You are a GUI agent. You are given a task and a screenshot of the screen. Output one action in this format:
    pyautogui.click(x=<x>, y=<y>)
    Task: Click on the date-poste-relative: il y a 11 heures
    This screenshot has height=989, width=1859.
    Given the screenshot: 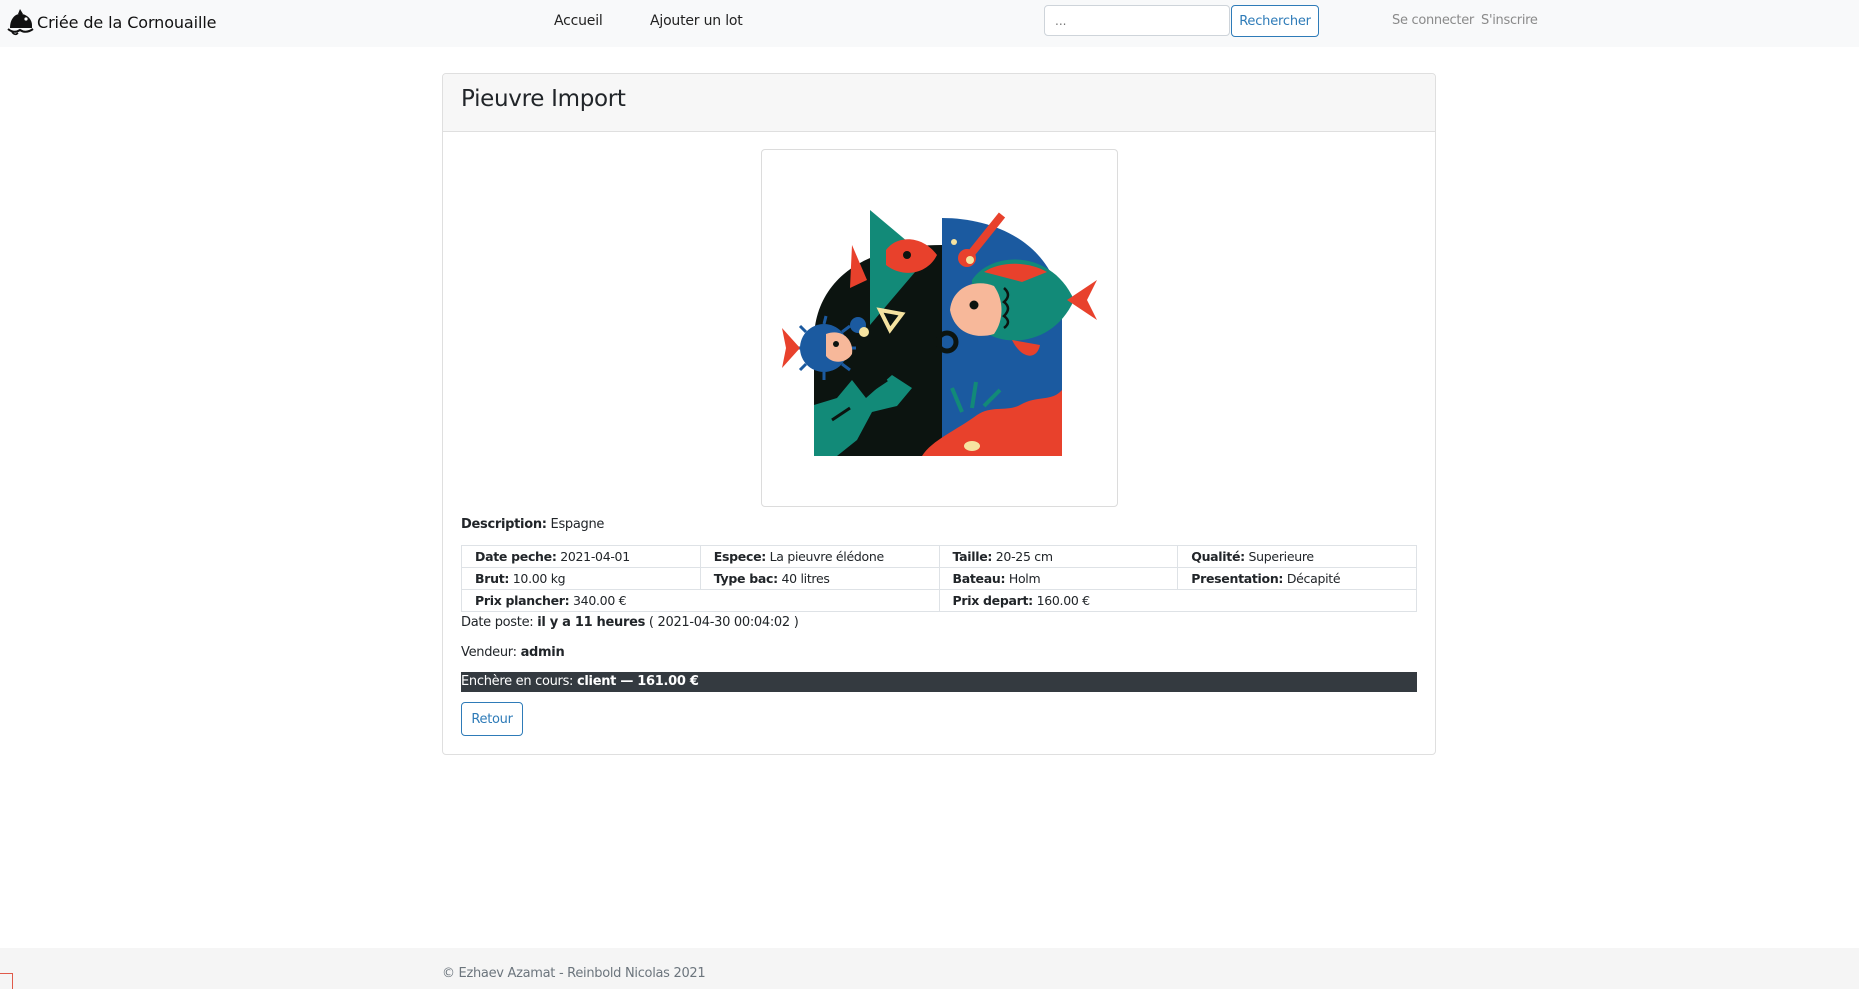 What is the action you would take?
    pyautogui.click(x=591, y=622)
    